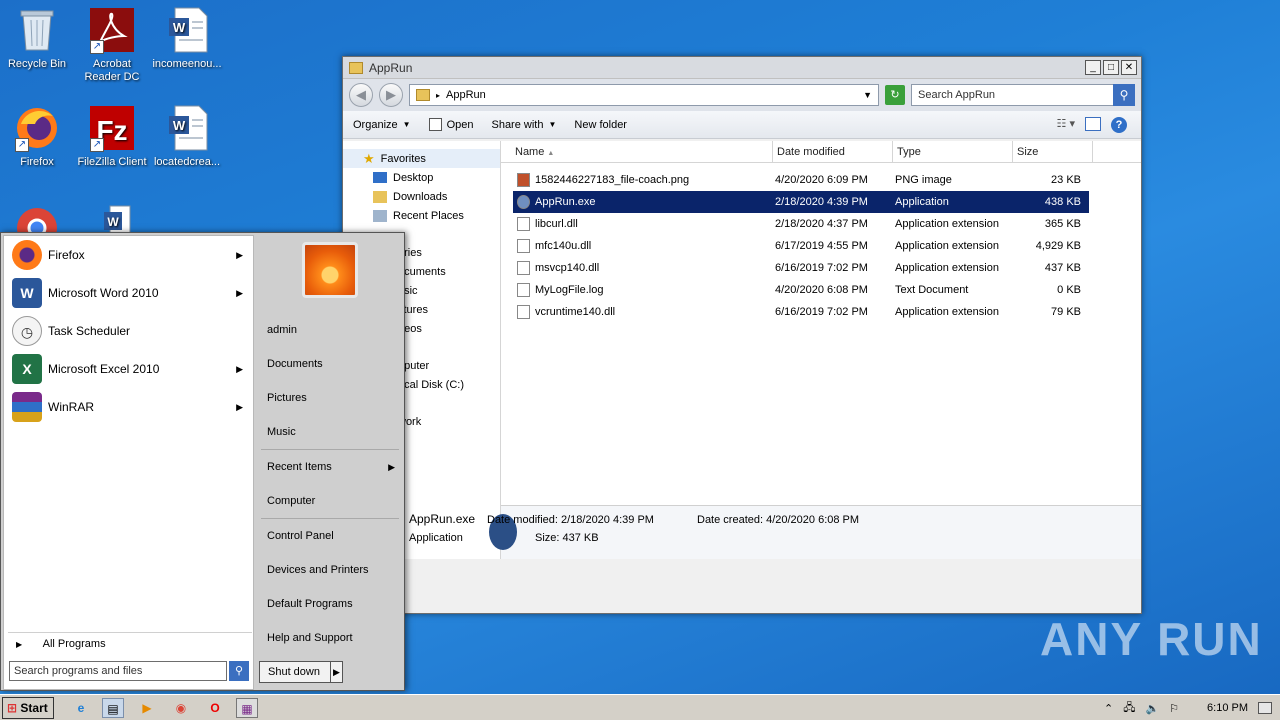 This screenshot has width=1280, height=720. I want to click on network-icon: 🖧, so click(1129, 708).